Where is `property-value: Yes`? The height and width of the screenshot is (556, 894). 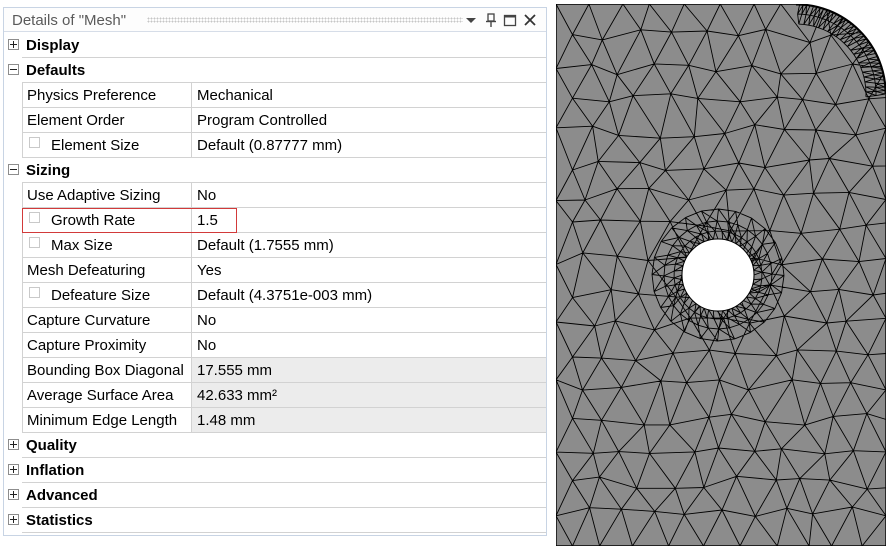 property-value: Yes is located at coordinates (209, 270).